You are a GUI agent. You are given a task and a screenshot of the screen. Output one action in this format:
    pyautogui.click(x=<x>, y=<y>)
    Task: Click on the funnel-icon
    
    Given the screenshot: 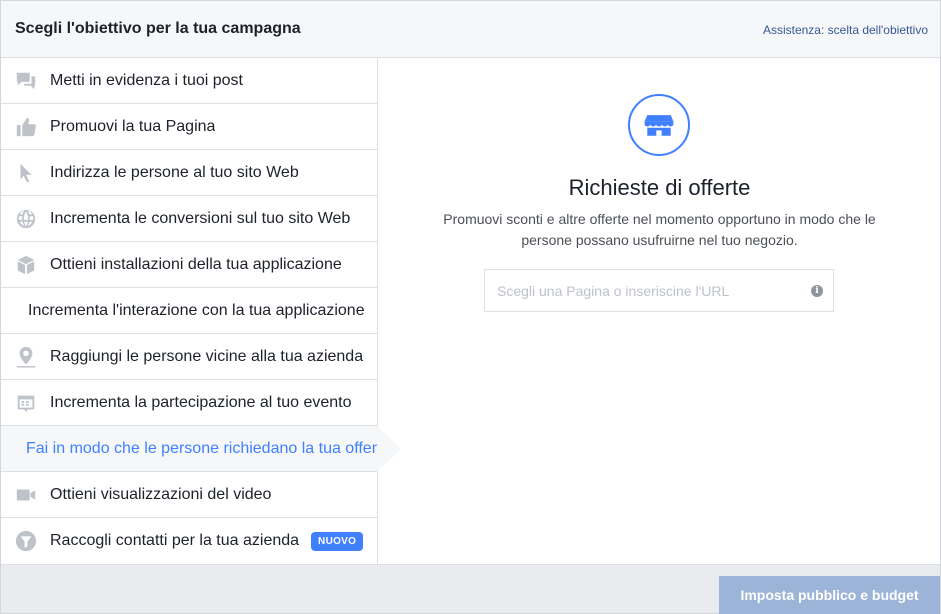 What is the action you would take?
    pyautogui.click(x=26, y=541)
    